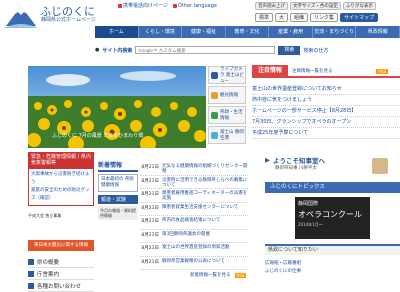 Image resolution: width=400 pixels, height=292 pixels. What do you see at coordinates (289, 50) in the screenshot?
I see `search-button: 検索` at bounding box center [289, 50].